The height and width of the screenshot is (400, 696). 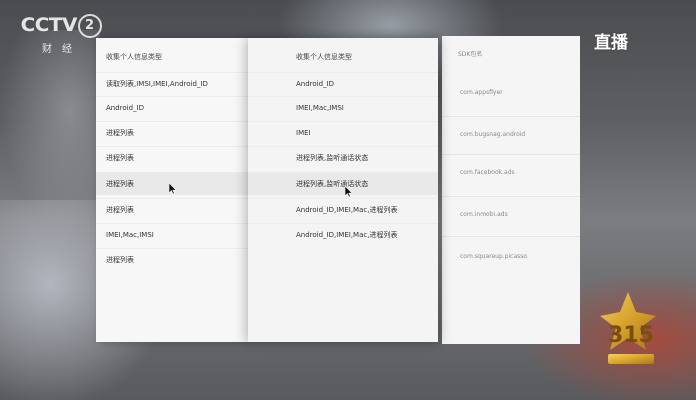 What do you see at coordinates (511, 173) in the screenshot?
I see `list-item: com.facebook.ads` at bounding box center [511, 173].